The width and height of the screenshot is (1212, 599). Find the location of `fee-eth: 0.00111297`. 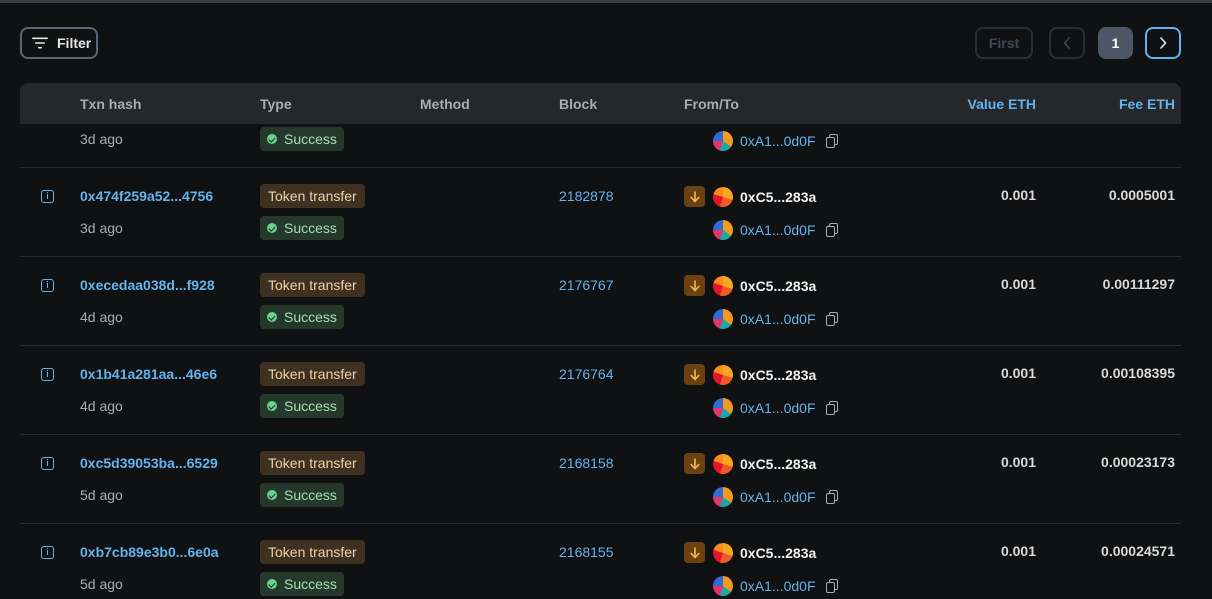

fee-eth: 0.00111297 is located at coordinates (1138, 284).